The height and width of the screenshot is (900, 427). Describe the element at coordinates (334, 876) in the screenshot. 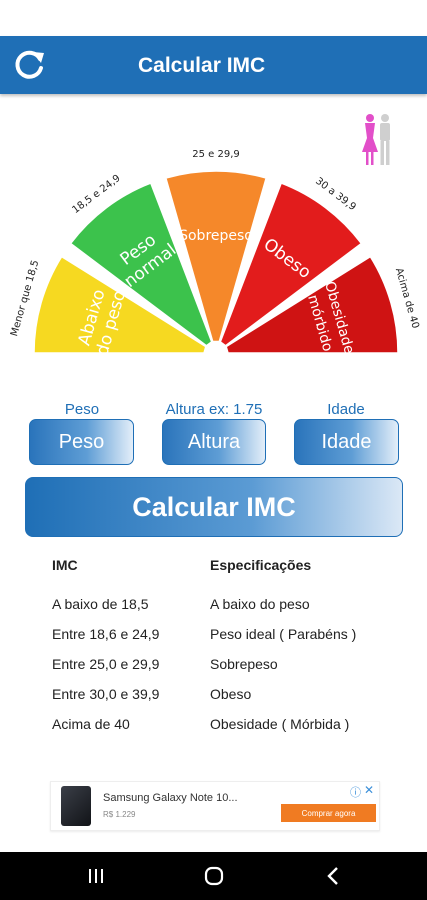

I see `back-icon` at that location.